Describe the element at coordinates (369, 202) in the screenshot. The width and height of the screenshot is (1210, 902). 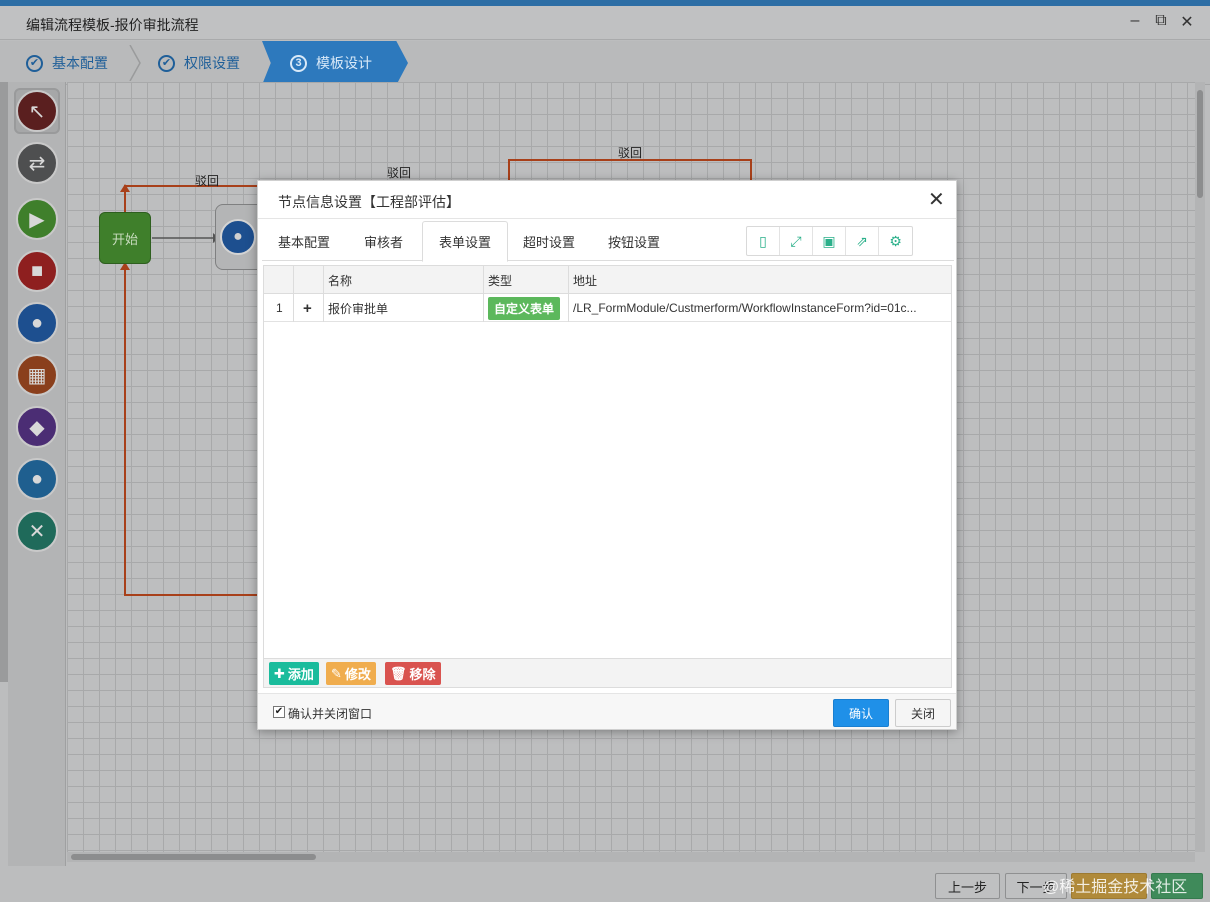
I see `dialog-title: 节点信息设置【工程部评估】` at that location.